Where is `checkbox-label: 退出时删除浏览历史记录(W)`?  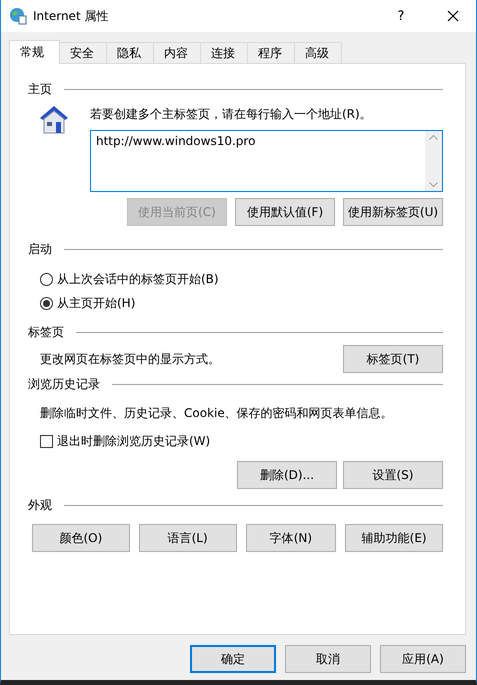
checkbox-label: 退出时删除浏览历史记录(W) is located at coordinates (133, 441).